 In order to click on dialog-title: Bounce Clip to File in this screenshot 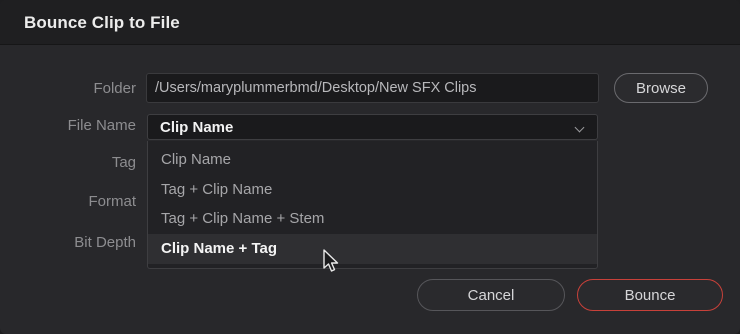, I will do `click(102, 22)`.